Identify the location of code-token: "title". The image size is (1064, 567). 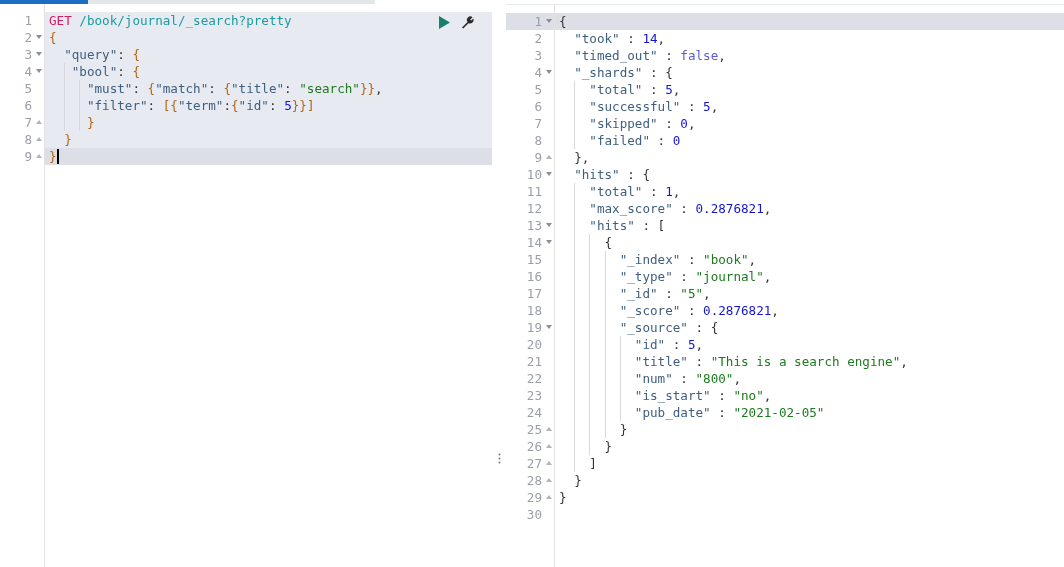
(660, 361).